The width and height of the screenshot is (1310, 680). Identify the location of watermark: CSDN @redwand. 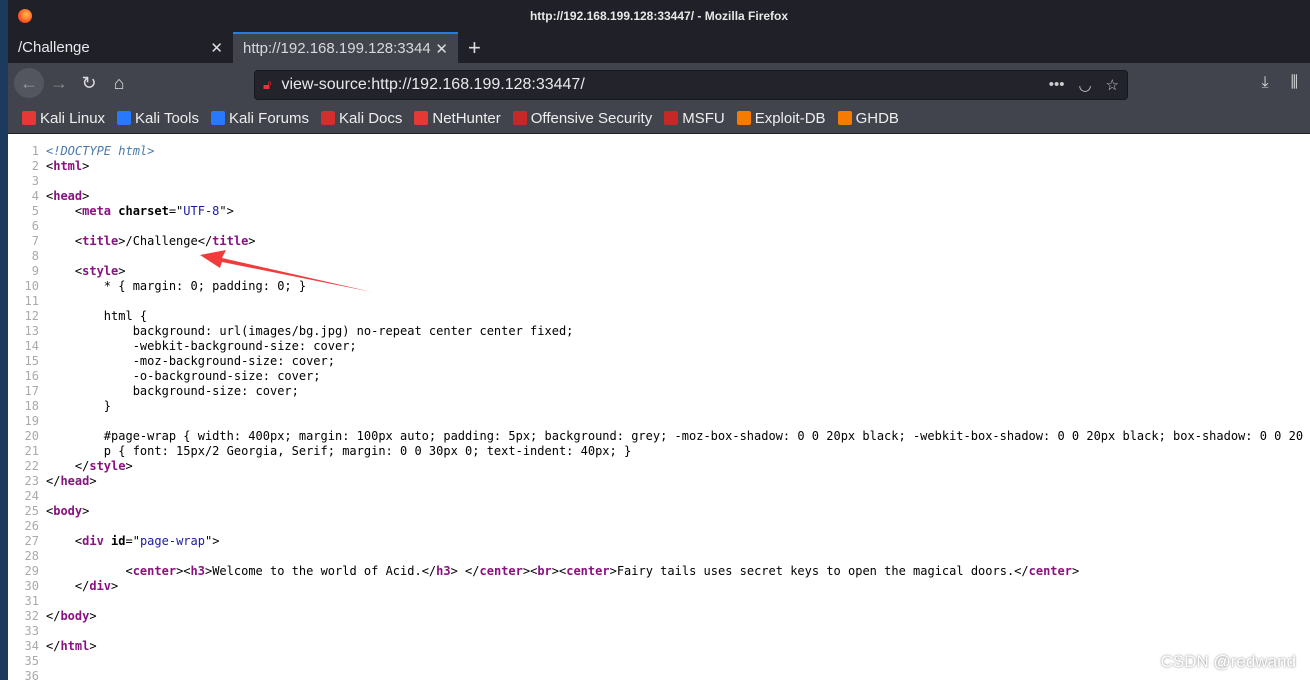
(1228, 661).